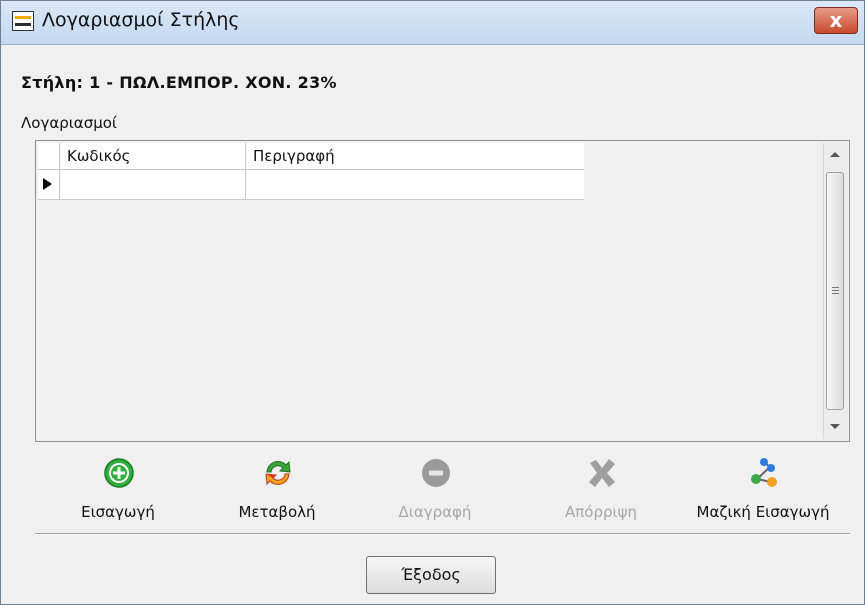 This screenshot has height=605, width=865. What do you see at coordinates (835, 154) in the screenshot?
I see `scroll-up-arrow-icon` at bounding box center [835, 154].